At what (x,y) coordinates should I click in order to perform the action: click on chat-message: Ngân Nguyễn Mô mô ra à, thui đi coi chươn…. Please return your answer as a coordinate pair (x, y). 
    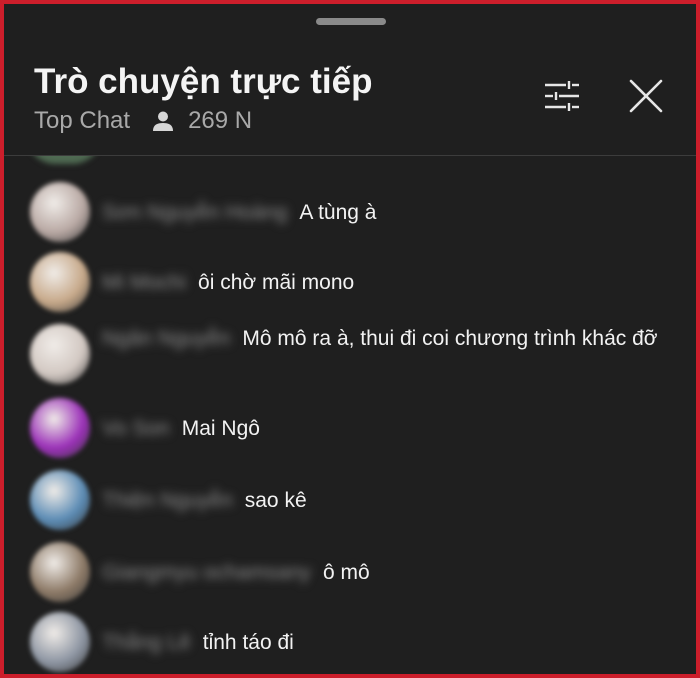
    Looking at the image, I should click on (350, 355).